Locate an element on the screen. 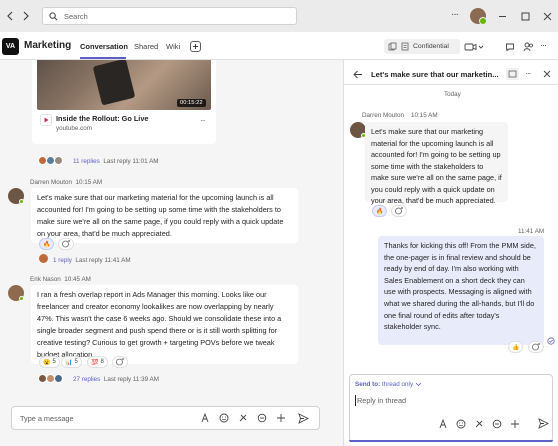  active-tab-indicator is located at coordinates (103, 58).